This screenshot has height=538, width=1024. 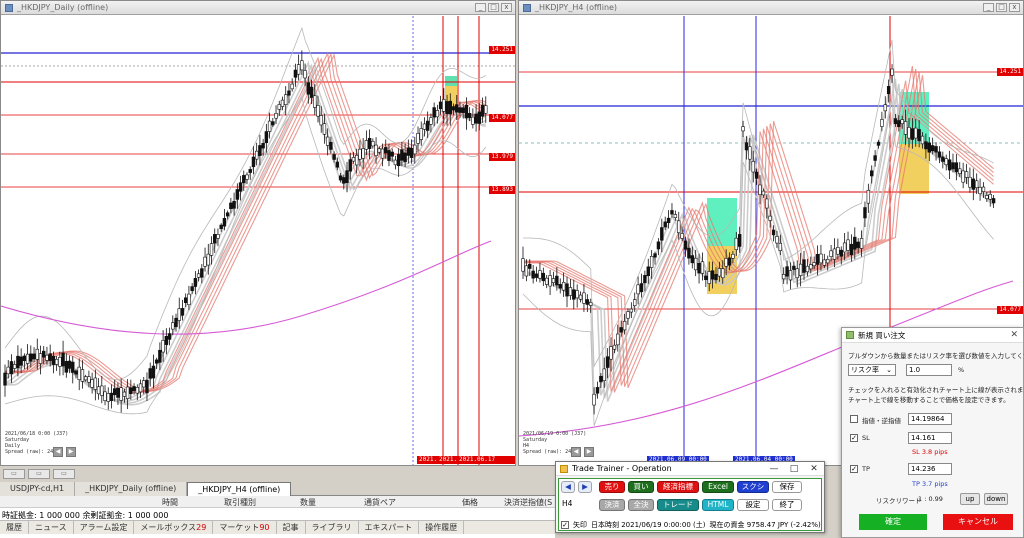 What do you see at coordinates (612, 487) in the screenshot?
I see `sell-button: 売り` at bounding box center [612, 487].